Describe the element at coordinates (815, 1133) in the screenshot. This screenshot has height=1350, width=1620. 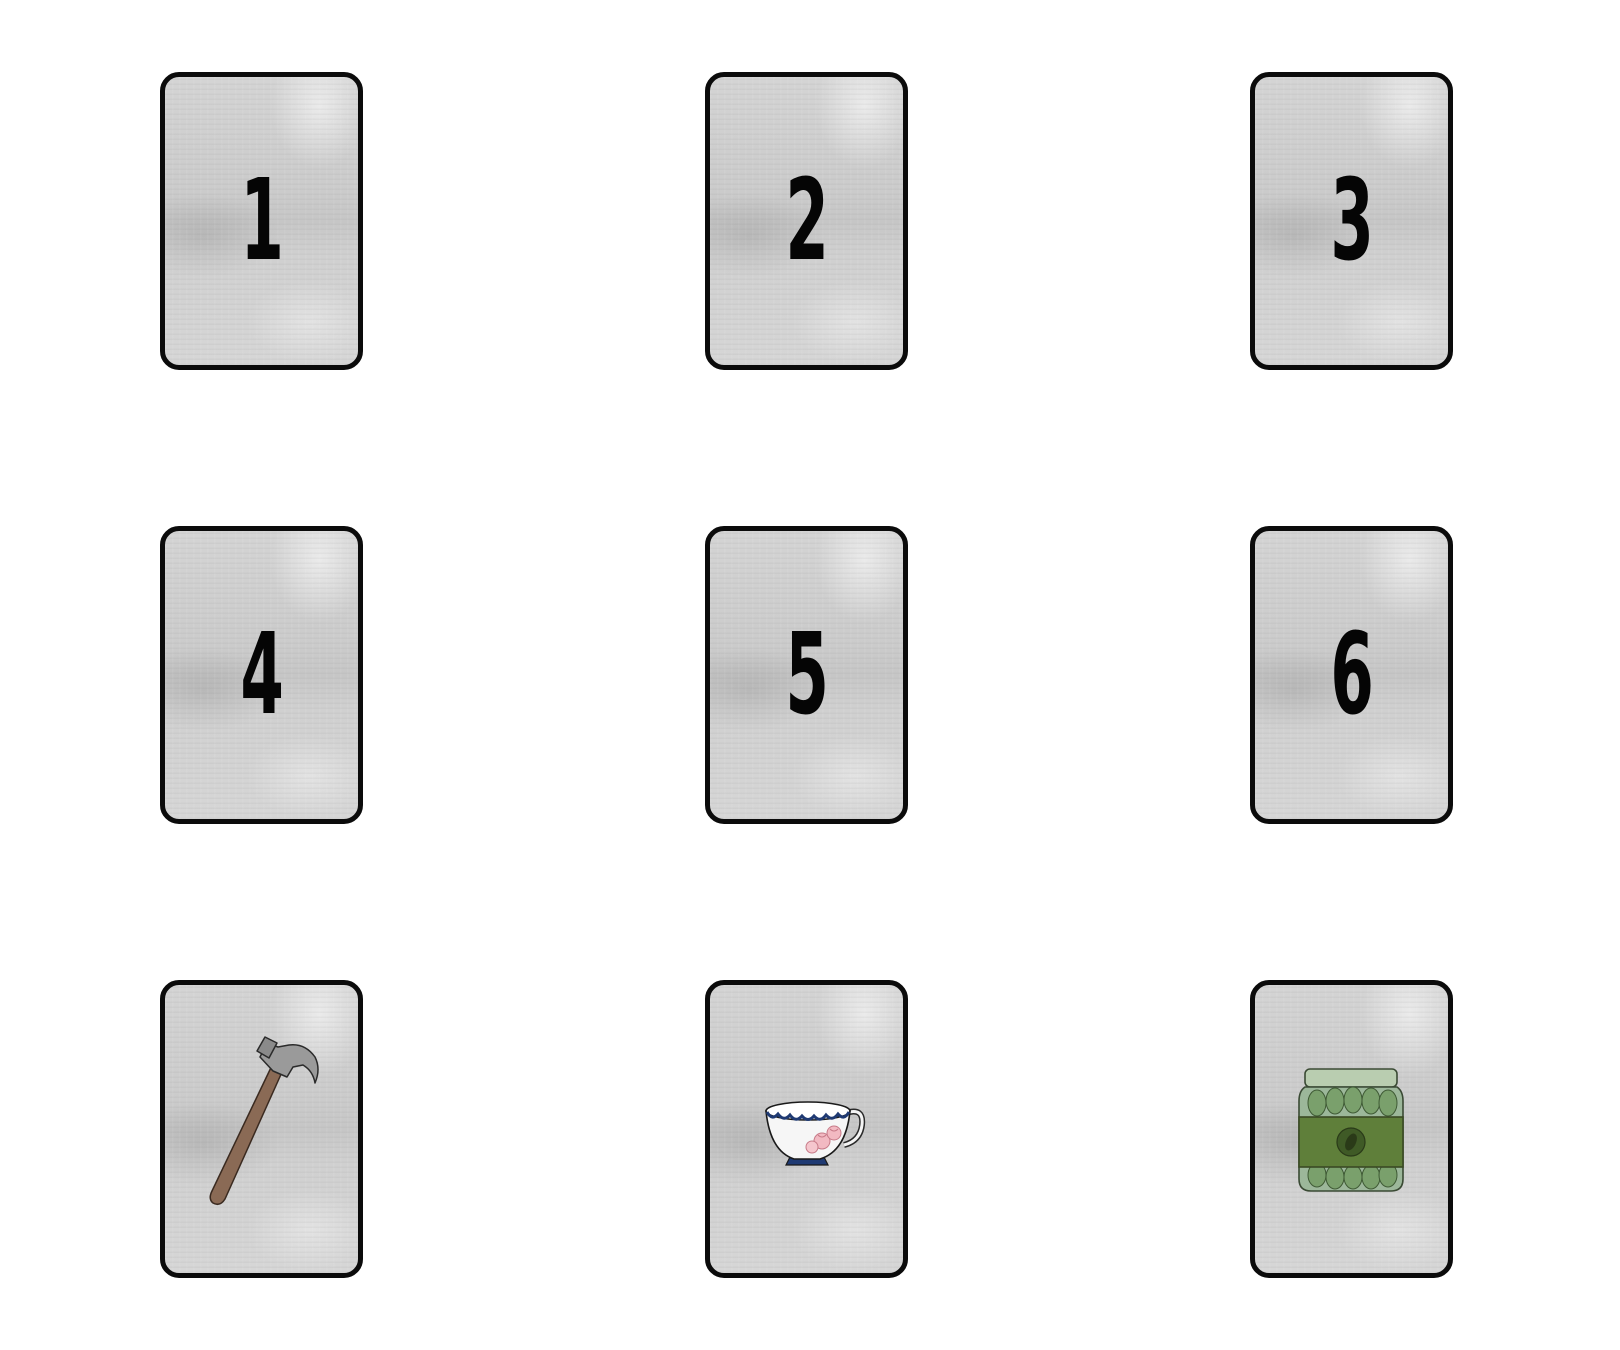
I see `teacup-icon` at that location.